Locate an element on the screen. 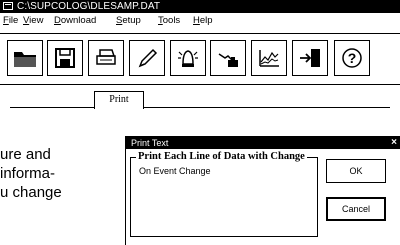 The width and height of the screenshot is (400, 245). calibrate-button is located at coordinates (228, 58).